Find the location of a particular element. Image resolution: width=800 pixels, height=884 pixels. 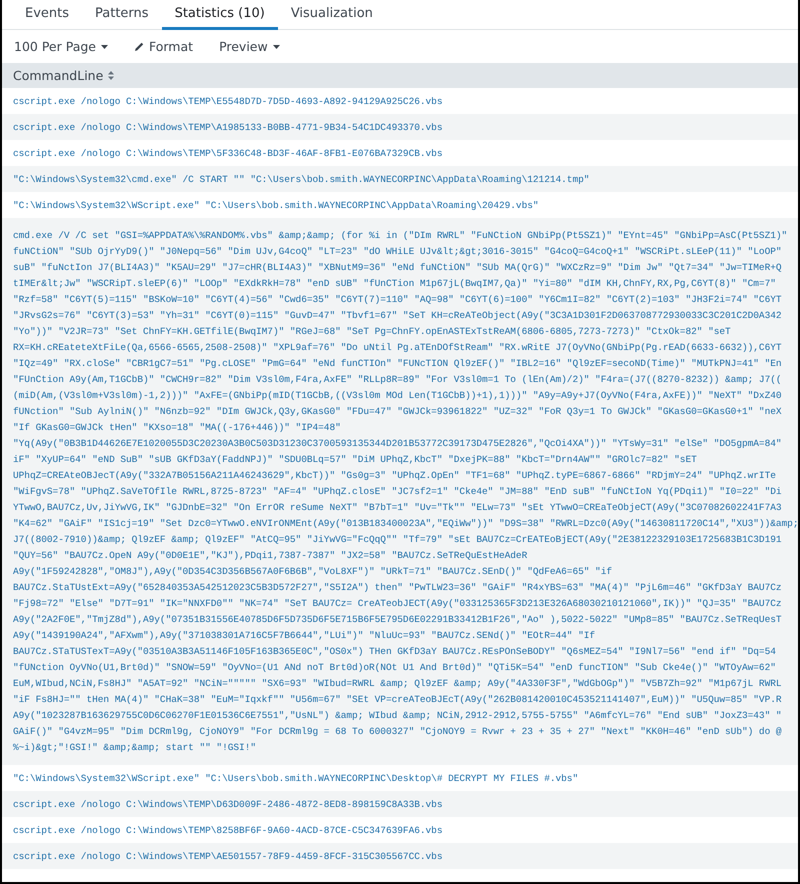

format-button: Format is located at coordinates (164, 46).